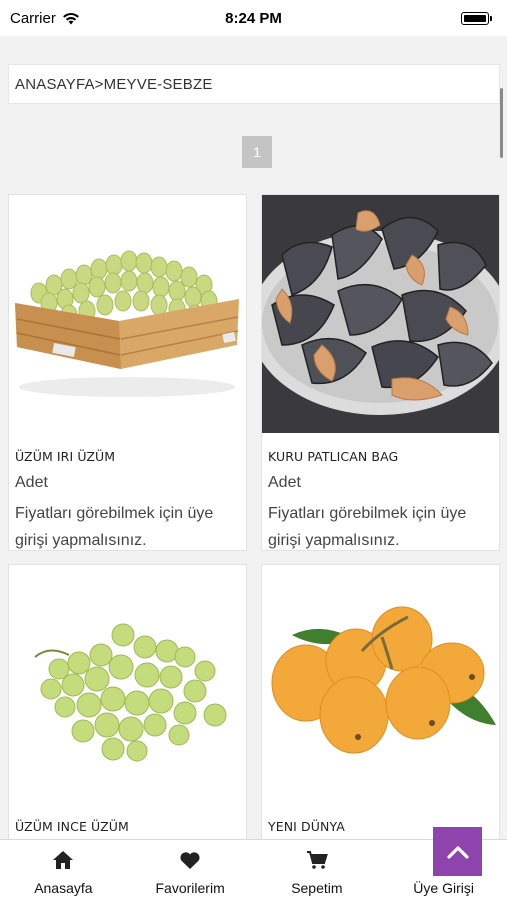 The height and width of the screenshot is (900, 507). I want to click on product-image-dried-eggplant, so click(380, 314).